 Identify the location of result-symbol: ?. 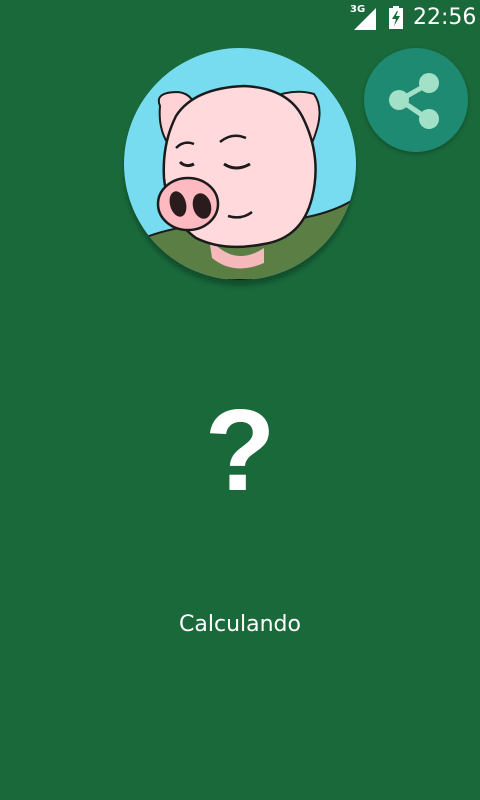
(240, 450).